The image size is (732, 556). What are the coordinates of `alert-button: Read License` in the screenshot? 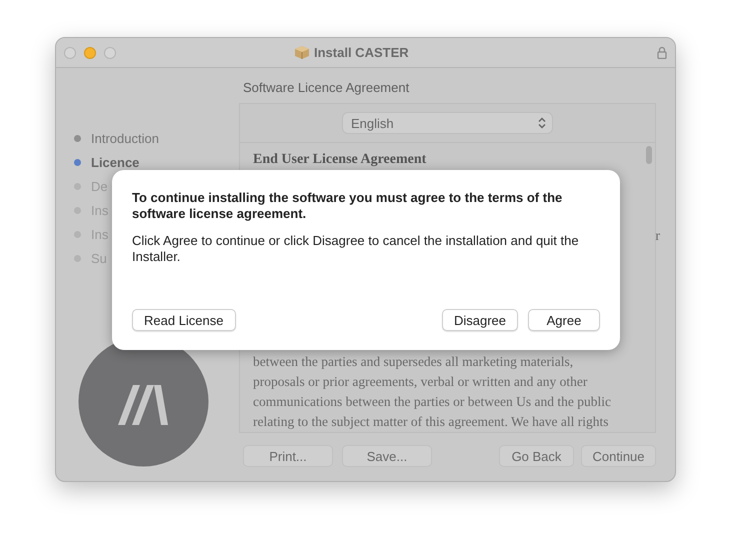 It's located at (184, 320).